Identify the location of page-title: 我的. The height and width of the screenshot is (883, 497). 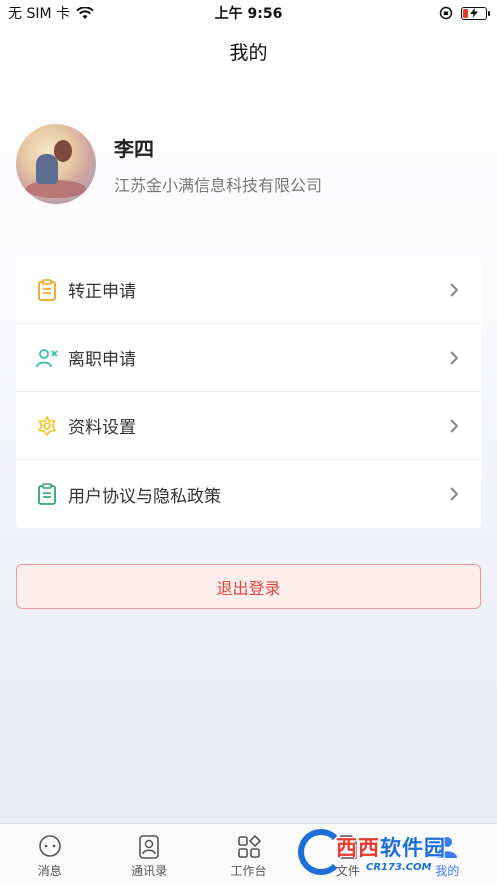
(248, 53).